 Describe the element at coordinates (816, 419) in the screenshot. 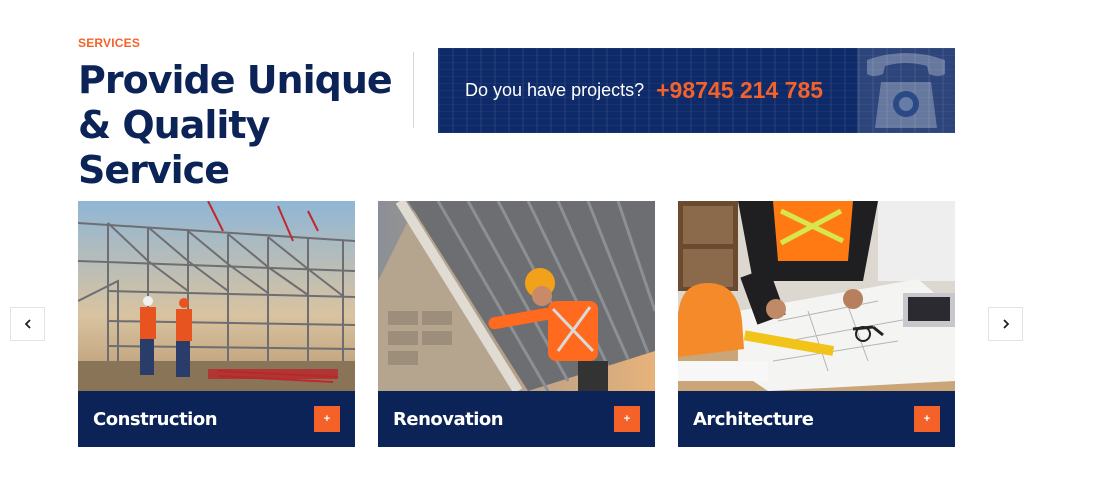

I see `card-footer: Architecture +` at that location.